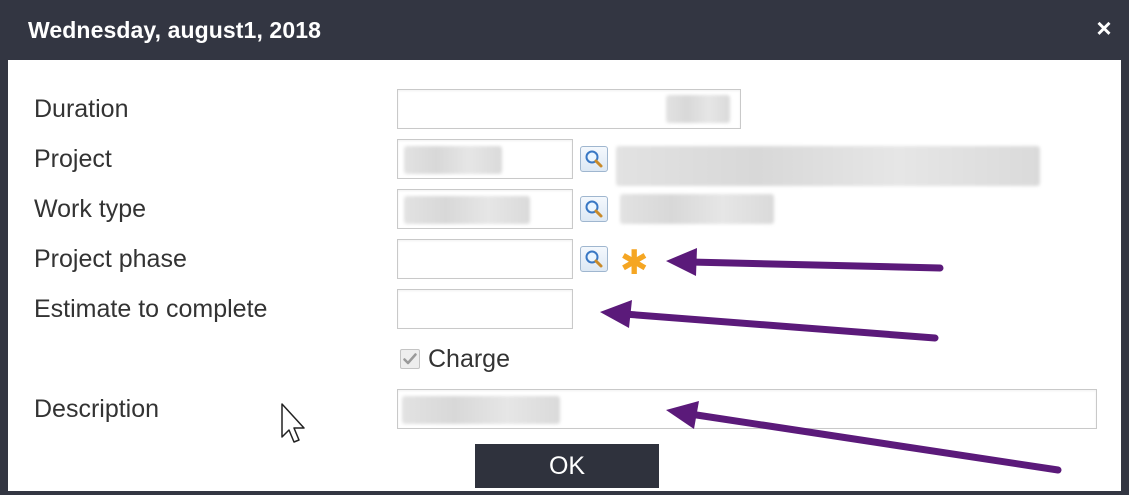  I want to click on close-button: ×, so click(1104, 28).